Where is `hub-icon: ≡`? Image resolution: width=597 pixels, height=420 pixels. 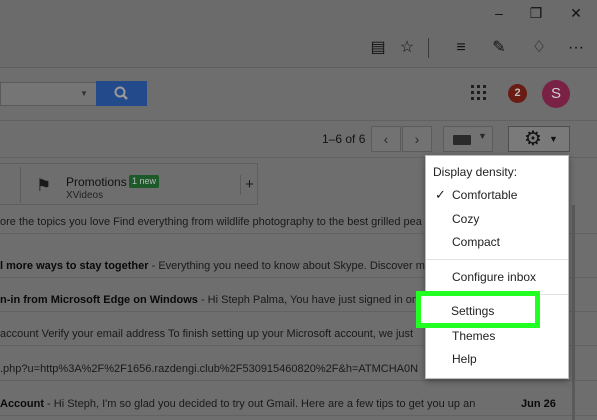 hub-icon: ≡ is located at coordinates (461, 48).